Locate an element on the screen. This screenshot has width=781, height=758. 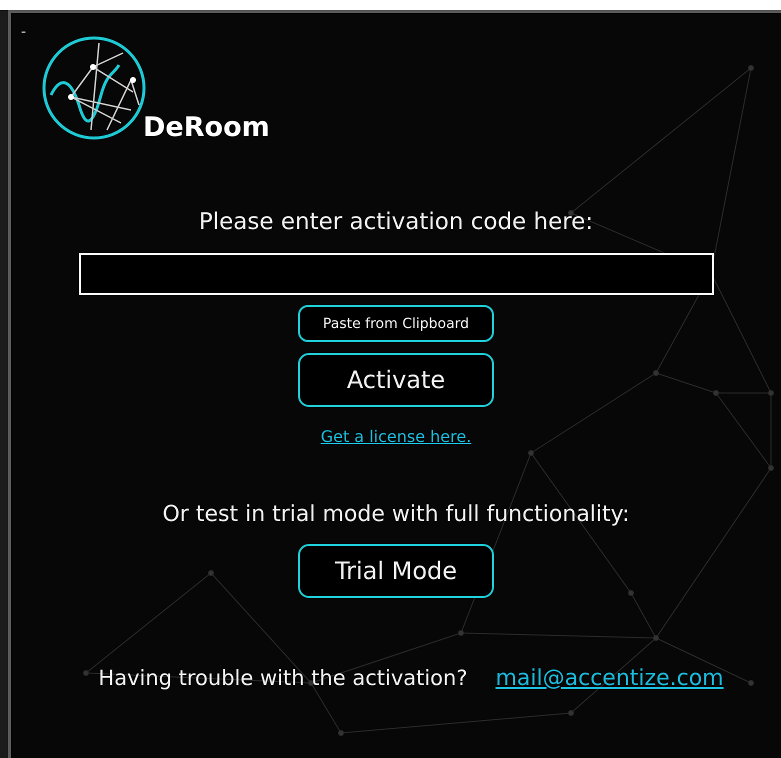
minimize-label: - is located at coordinates (23, 32).